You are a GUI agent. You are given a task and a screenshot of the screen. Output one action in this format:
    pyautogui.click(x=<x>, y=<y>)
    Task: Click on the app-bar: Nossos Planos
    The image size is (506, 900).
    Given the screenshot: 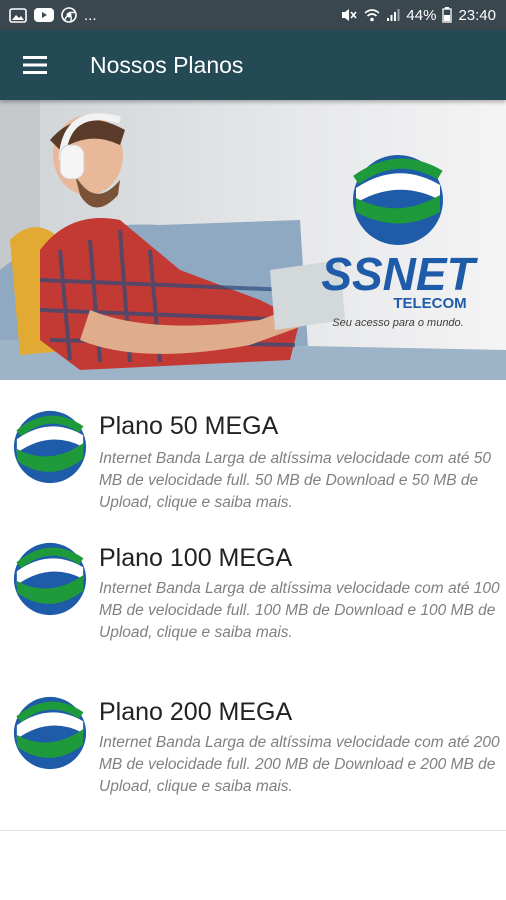 What is the action you would take?
    pyautogui.click(x=253, y=65)
    